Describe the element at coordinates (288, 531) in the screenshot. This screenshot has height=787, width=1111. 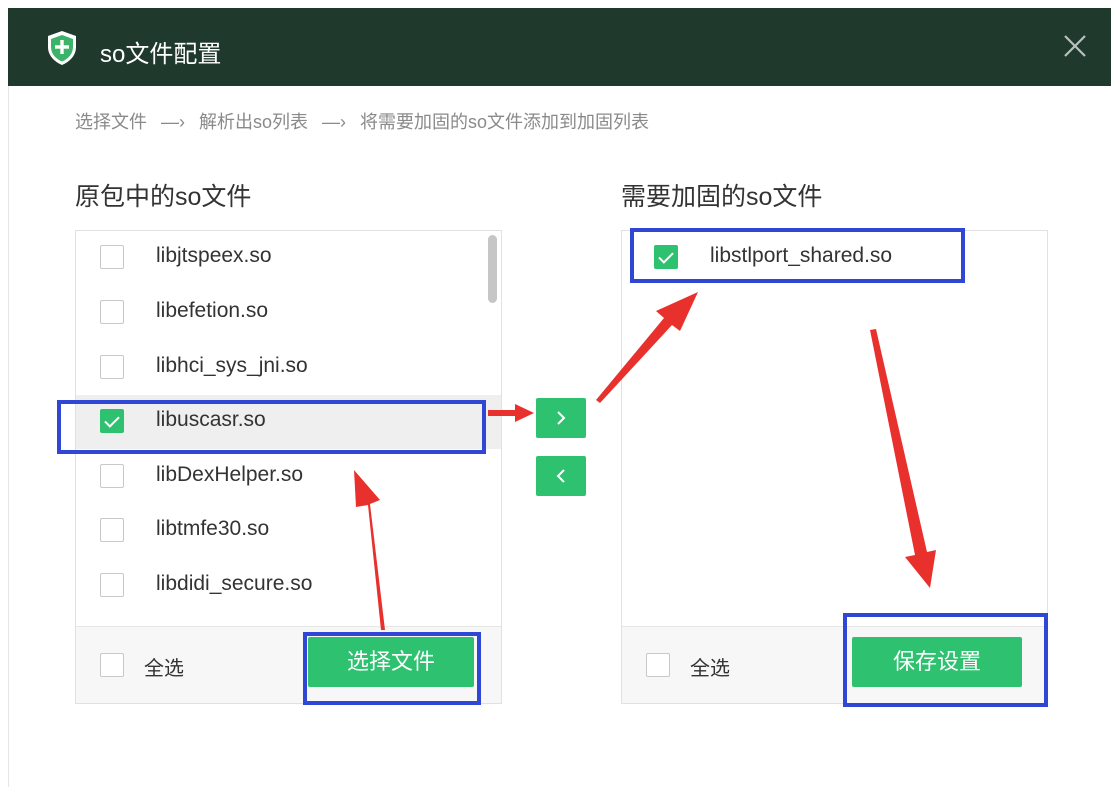
I see `list-item: libtmfe30.so` at that location.